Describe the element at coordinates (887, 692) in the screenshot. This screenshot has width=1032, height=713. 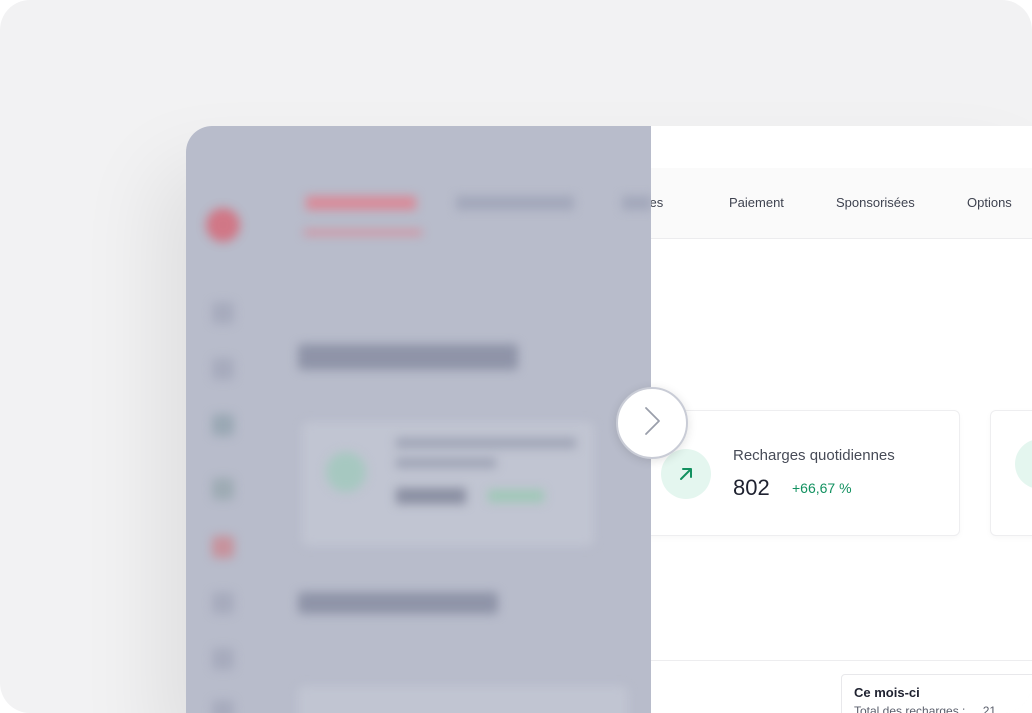
I see `month-summary-title: Ce mois-ci` at that location.